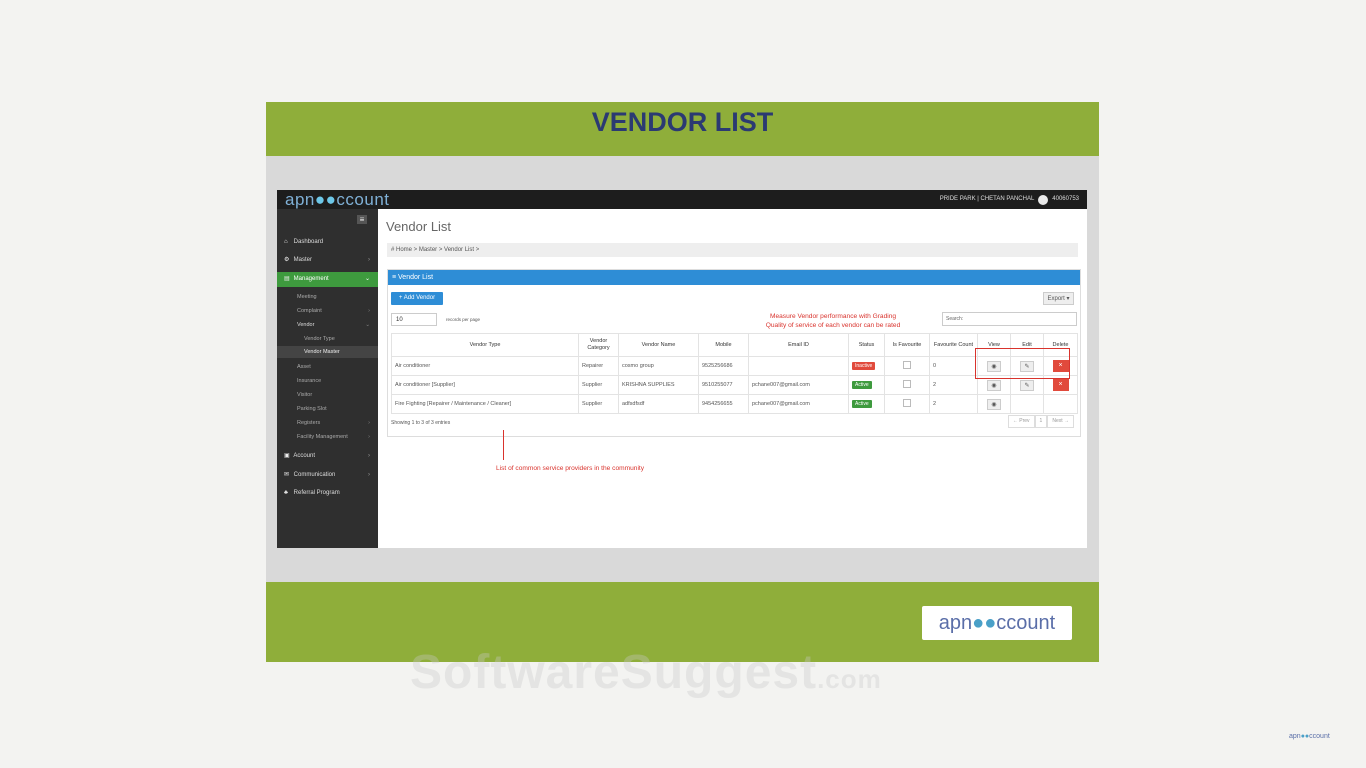  What do you see at coordinates (987, 199) in the screenshot?
I see `society-name: PRIDE PARK | CHETAN PANCHAL` at bounding box center [987, 199].